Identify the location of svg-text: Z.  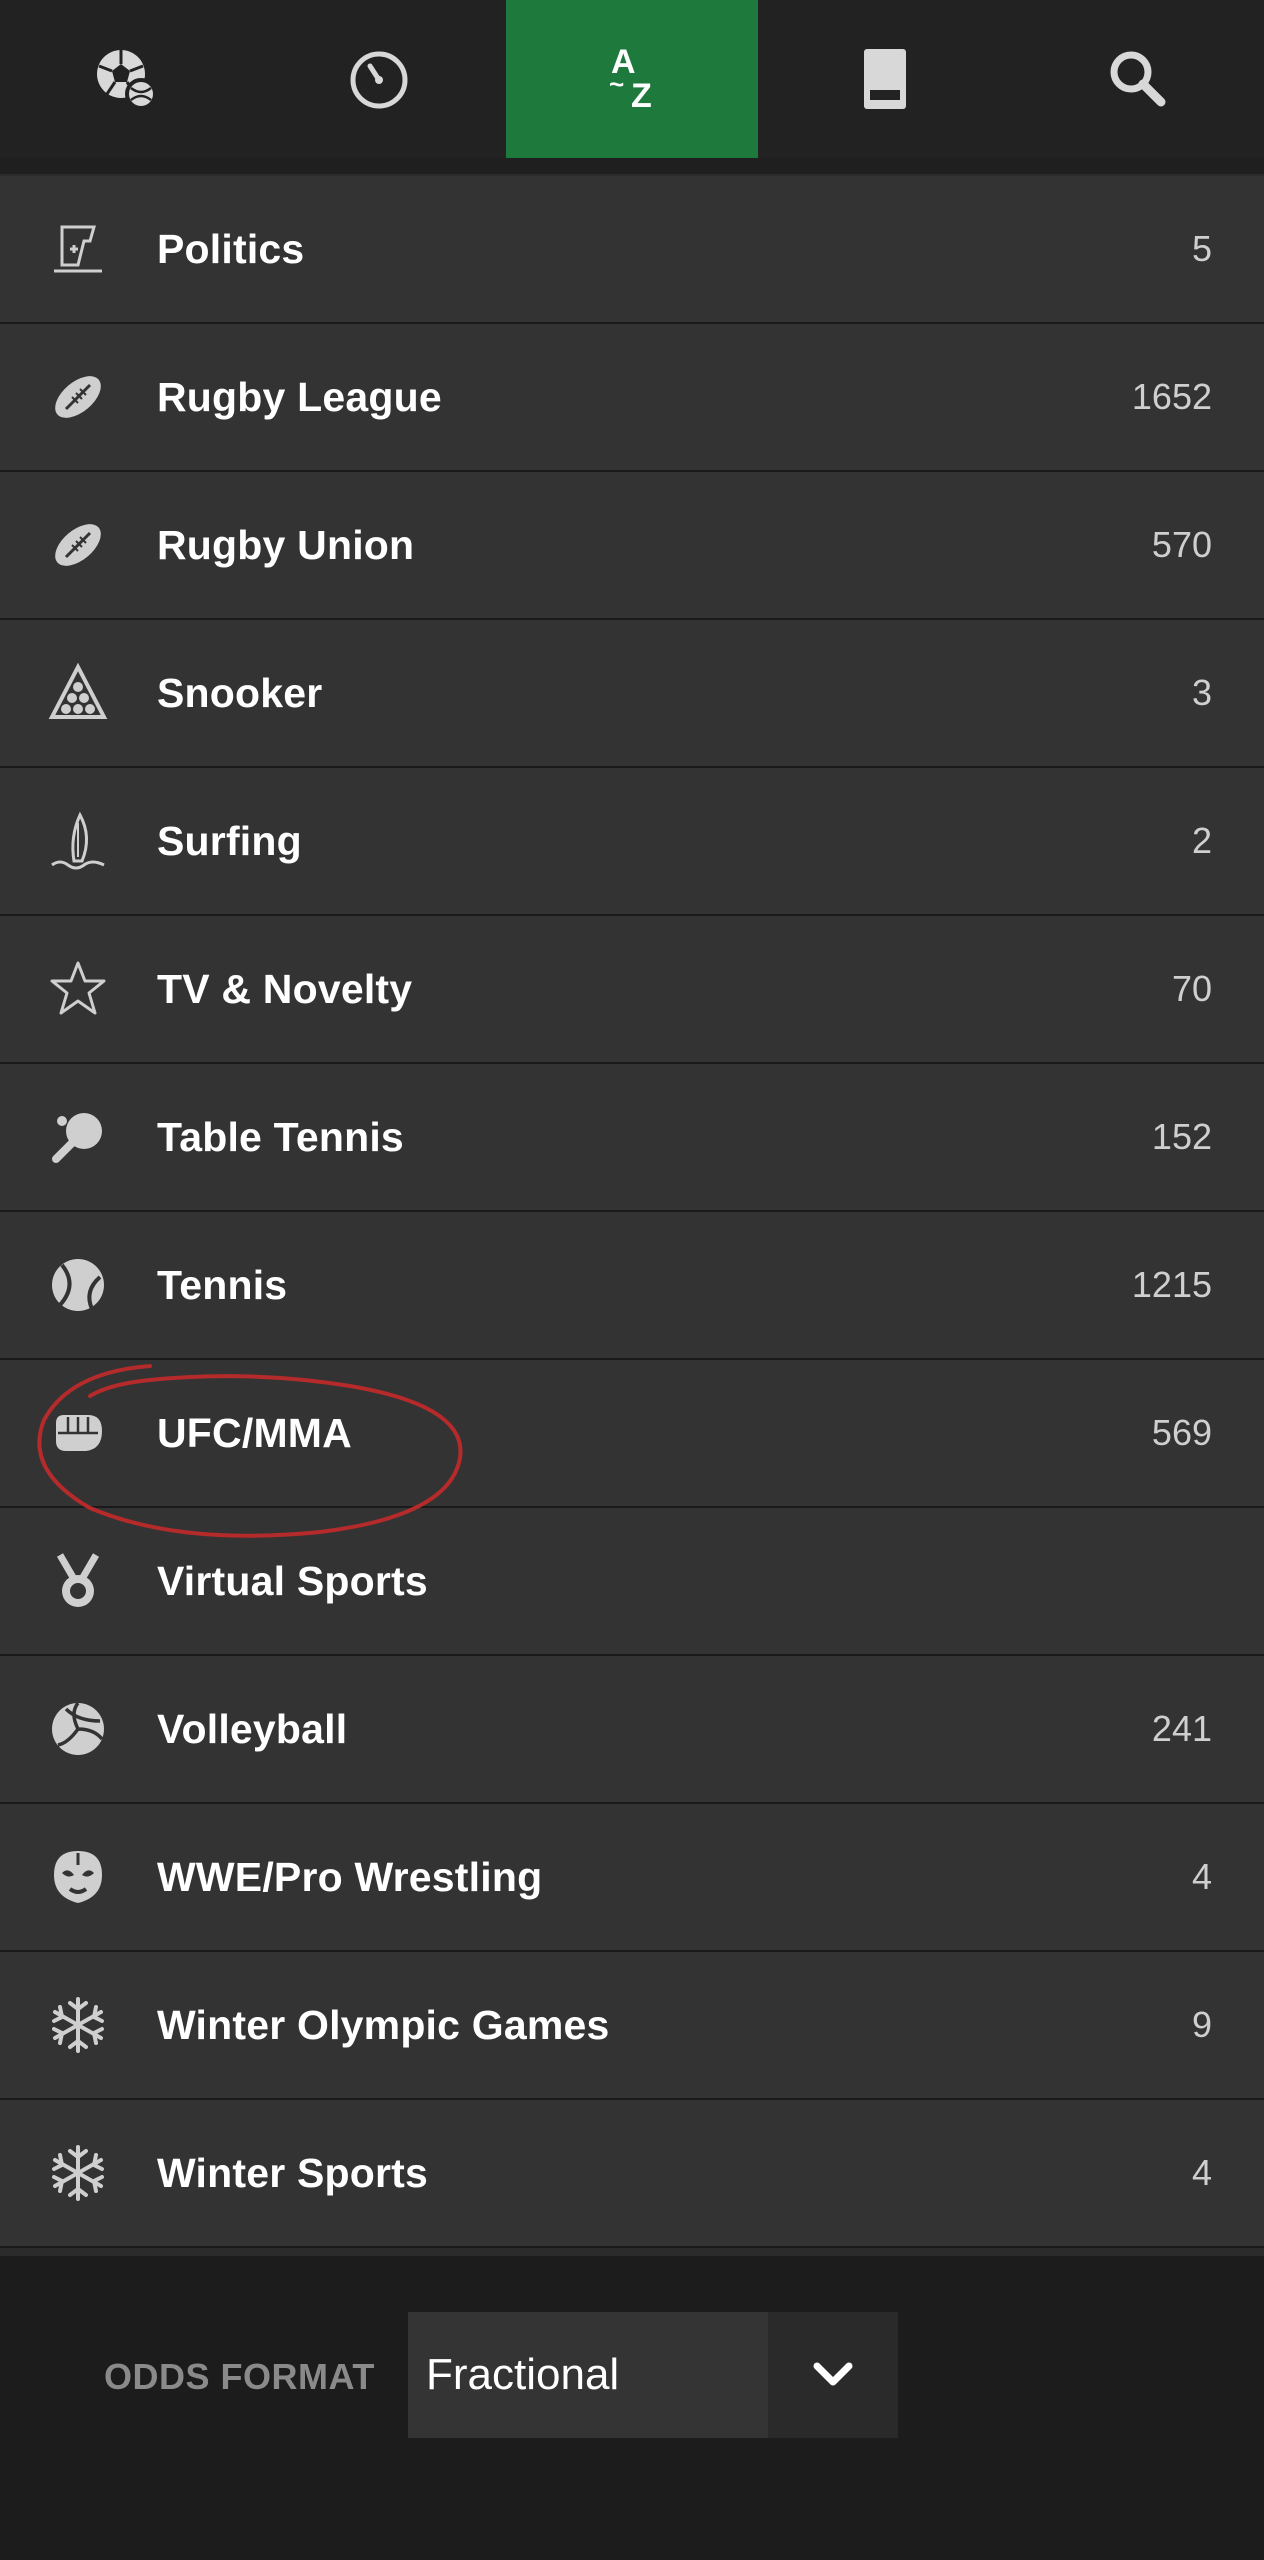
(641, 96).